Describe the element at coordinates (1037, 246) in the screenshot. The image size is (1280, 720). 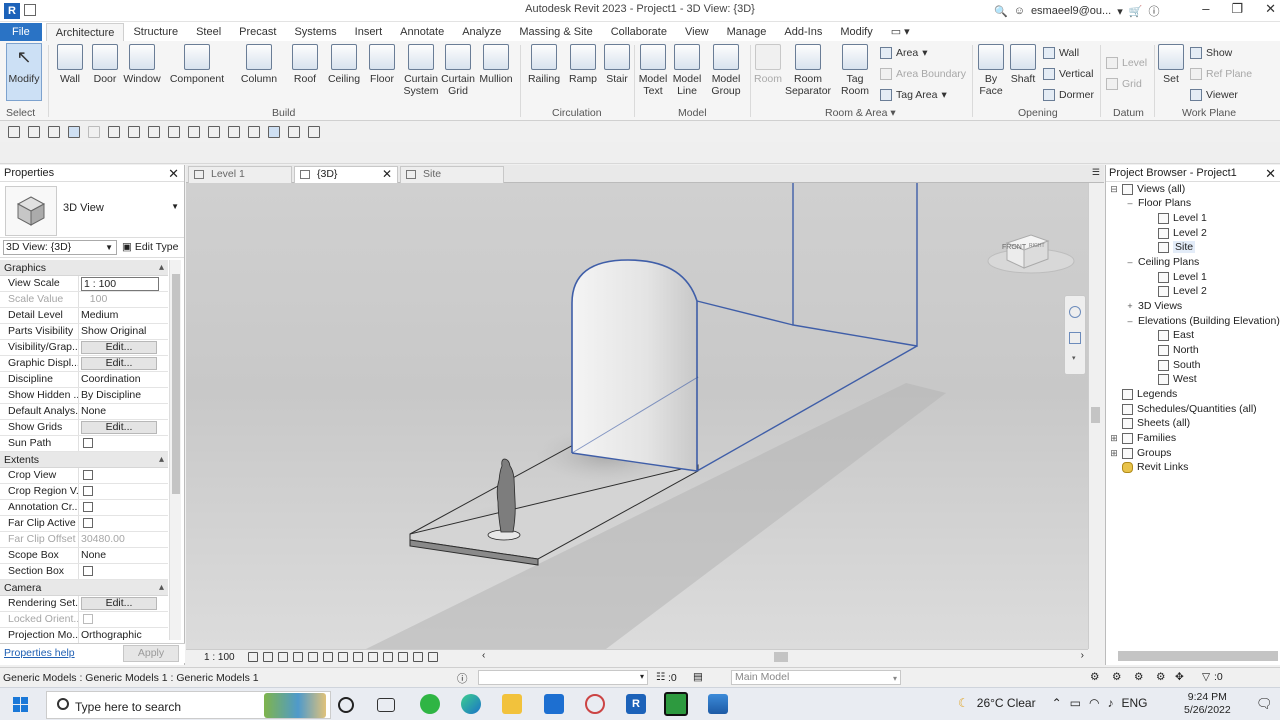
I see `view-cube-right: RIGHT` at that location.